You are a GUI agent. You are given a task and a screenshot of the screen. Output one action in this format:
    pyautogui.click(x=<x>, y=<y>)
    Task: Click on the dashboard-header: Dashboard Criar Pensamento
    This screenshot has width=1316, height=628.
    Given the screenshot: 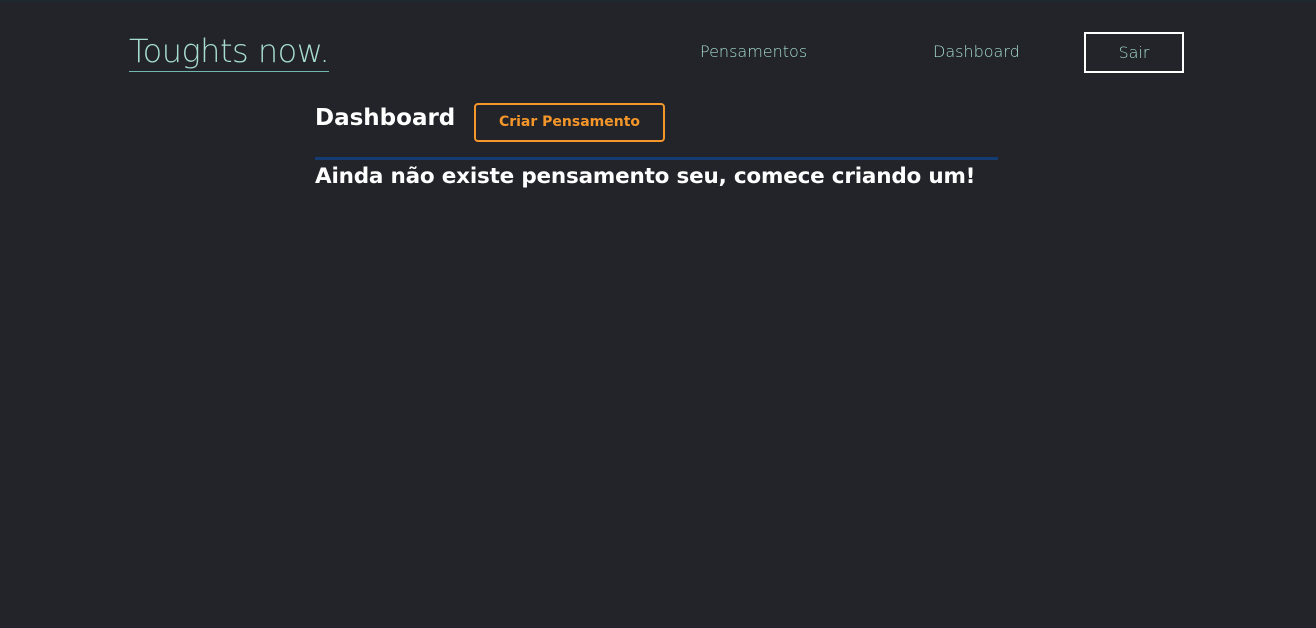 What is the action you would take?
    pyautogui.click(x=656, y=130)
    